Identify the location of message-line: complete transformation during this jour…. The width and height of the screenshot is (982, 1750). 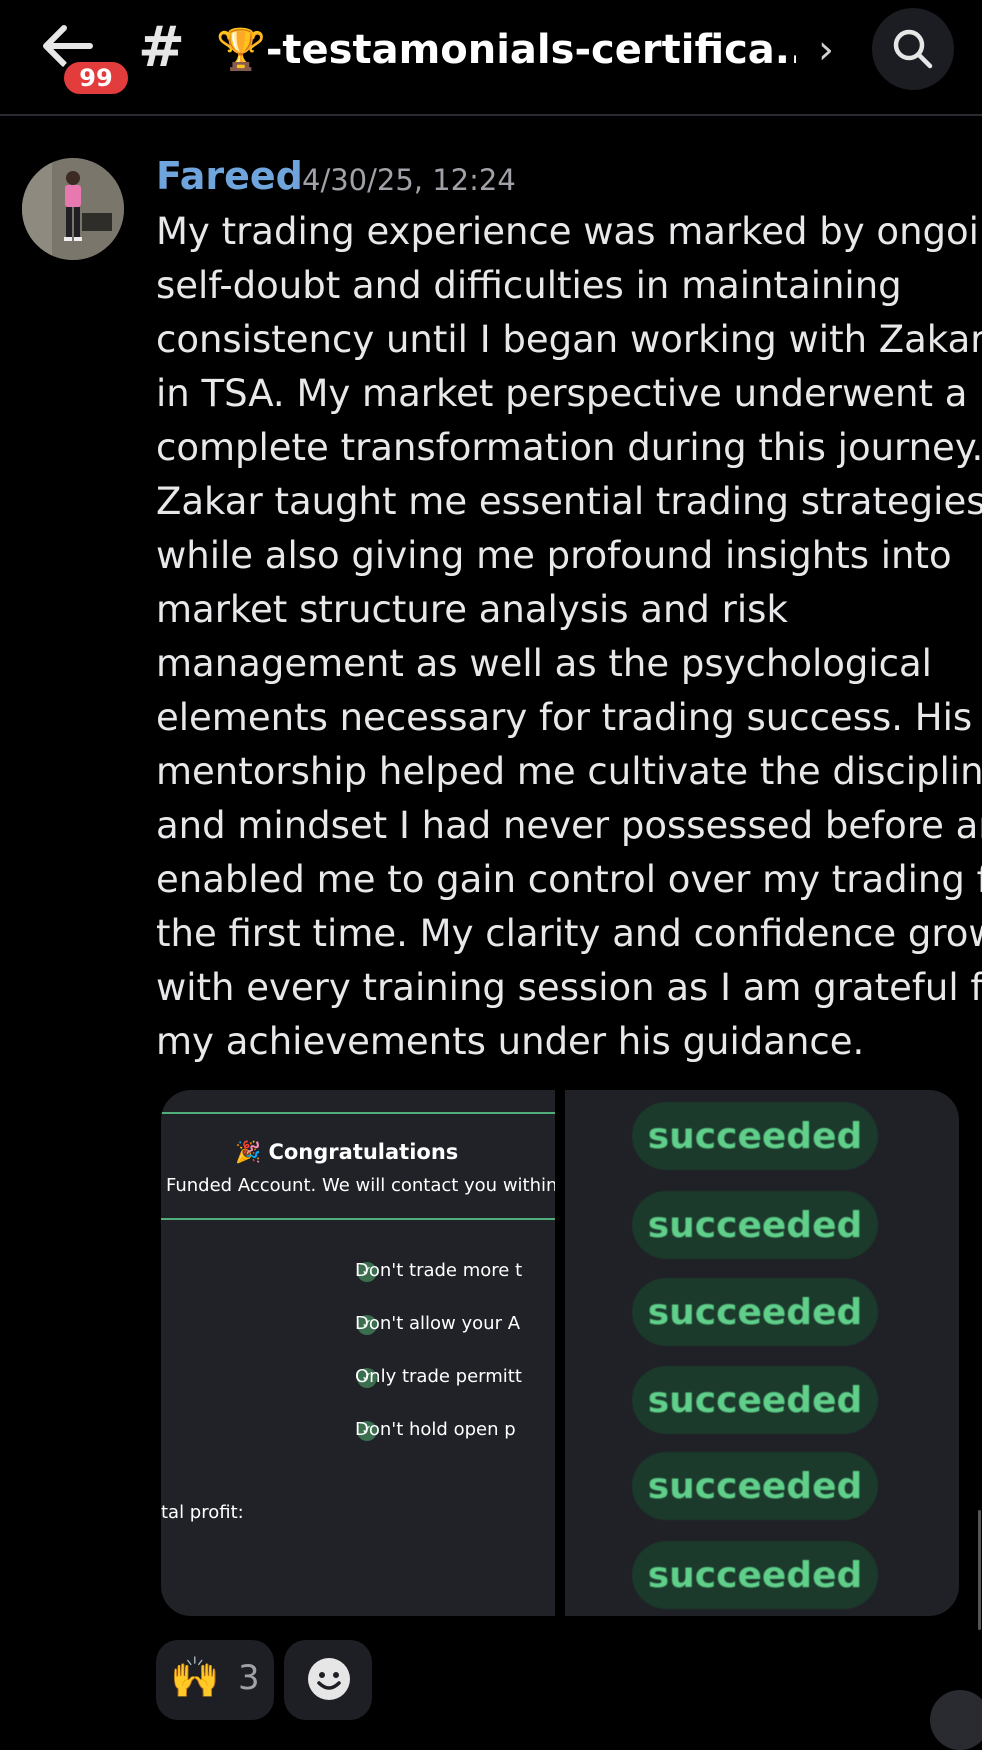
(569, 447).